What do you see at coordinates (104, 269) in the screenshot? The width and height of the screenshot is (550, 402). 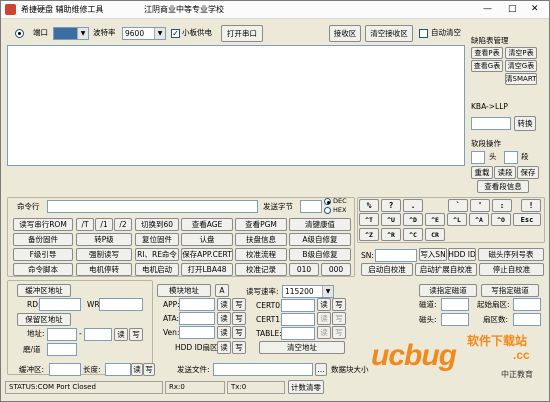 I see `motor-stop-button: 电机停转` at bounding box center [104, 269].